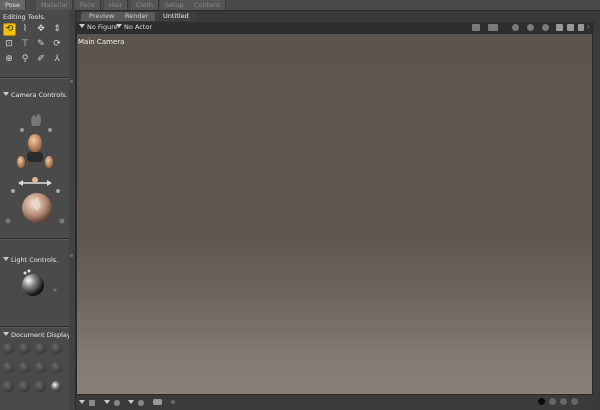 This screenshot has height=410, width=600. Describe the element at coordinates (9, 59) in the screenshot. I see `view-magnifier-icon: ⊕` at that location.